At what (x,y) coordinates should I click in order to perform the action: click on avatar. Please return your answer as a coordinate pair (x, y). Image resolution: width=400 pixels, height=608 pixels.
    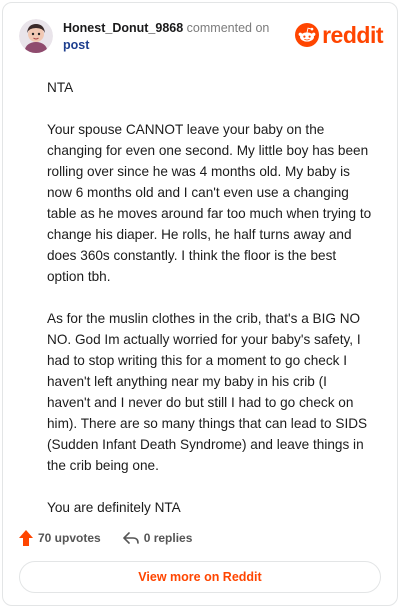
    Looking at the image, I should click on (36, 36).